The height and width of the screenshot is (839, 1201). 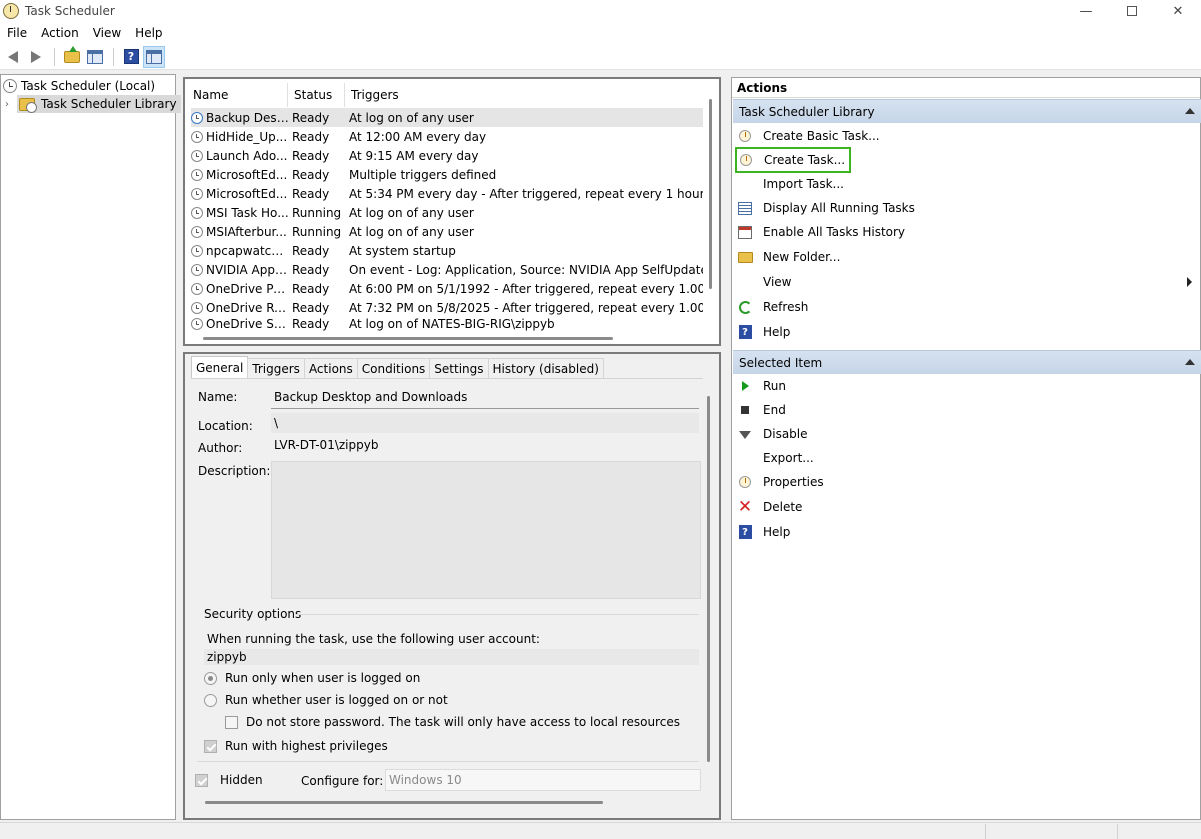 I want to click on security-options-title: Security options, so click(x=253, y=614).